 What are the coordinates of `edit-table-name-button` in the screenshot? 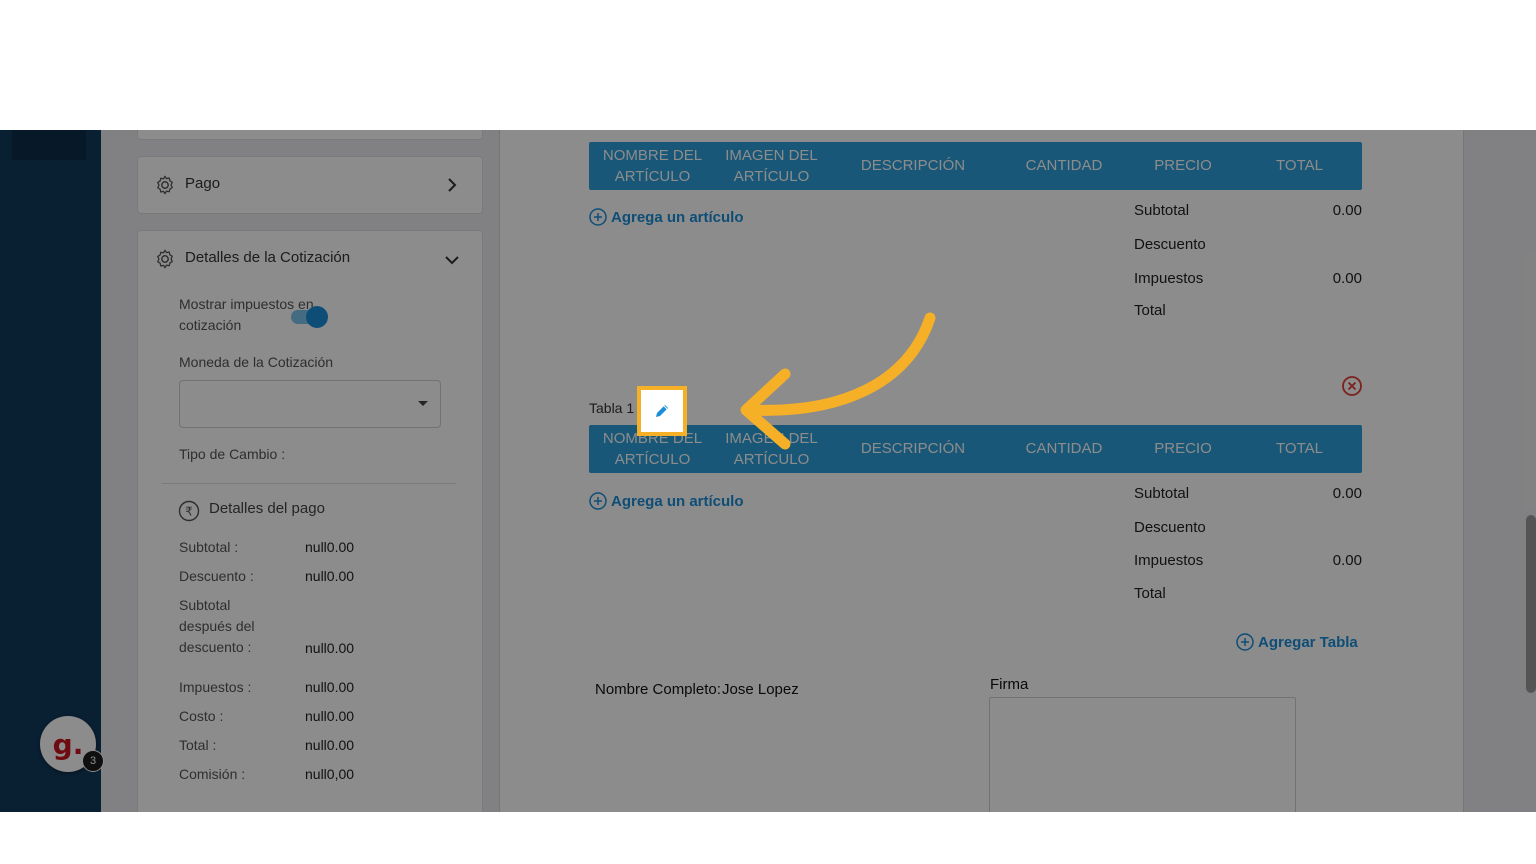 It's located at (662, 411).